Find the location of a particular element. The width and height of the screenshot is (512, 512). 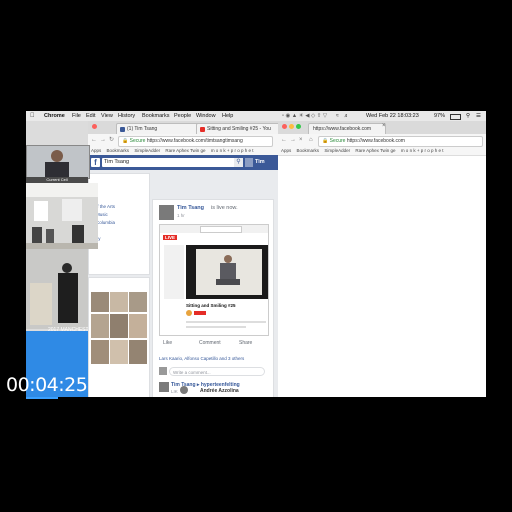

live-video-player: LIVE Sitting and Smiling #25 is located at coordinates (214, 280).